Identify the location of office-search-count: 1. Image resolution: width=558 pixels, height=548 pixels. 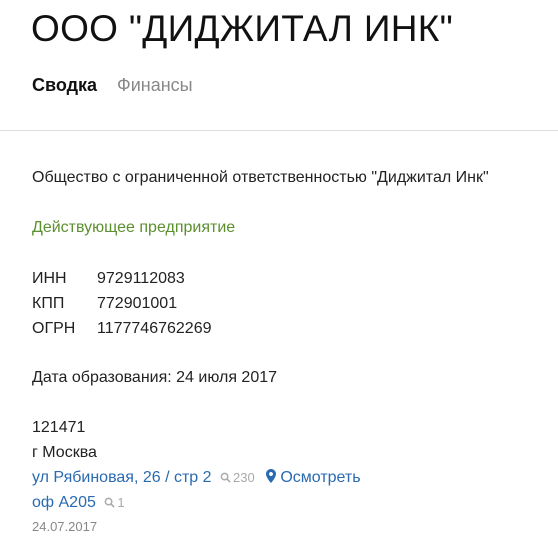
(114, 502).